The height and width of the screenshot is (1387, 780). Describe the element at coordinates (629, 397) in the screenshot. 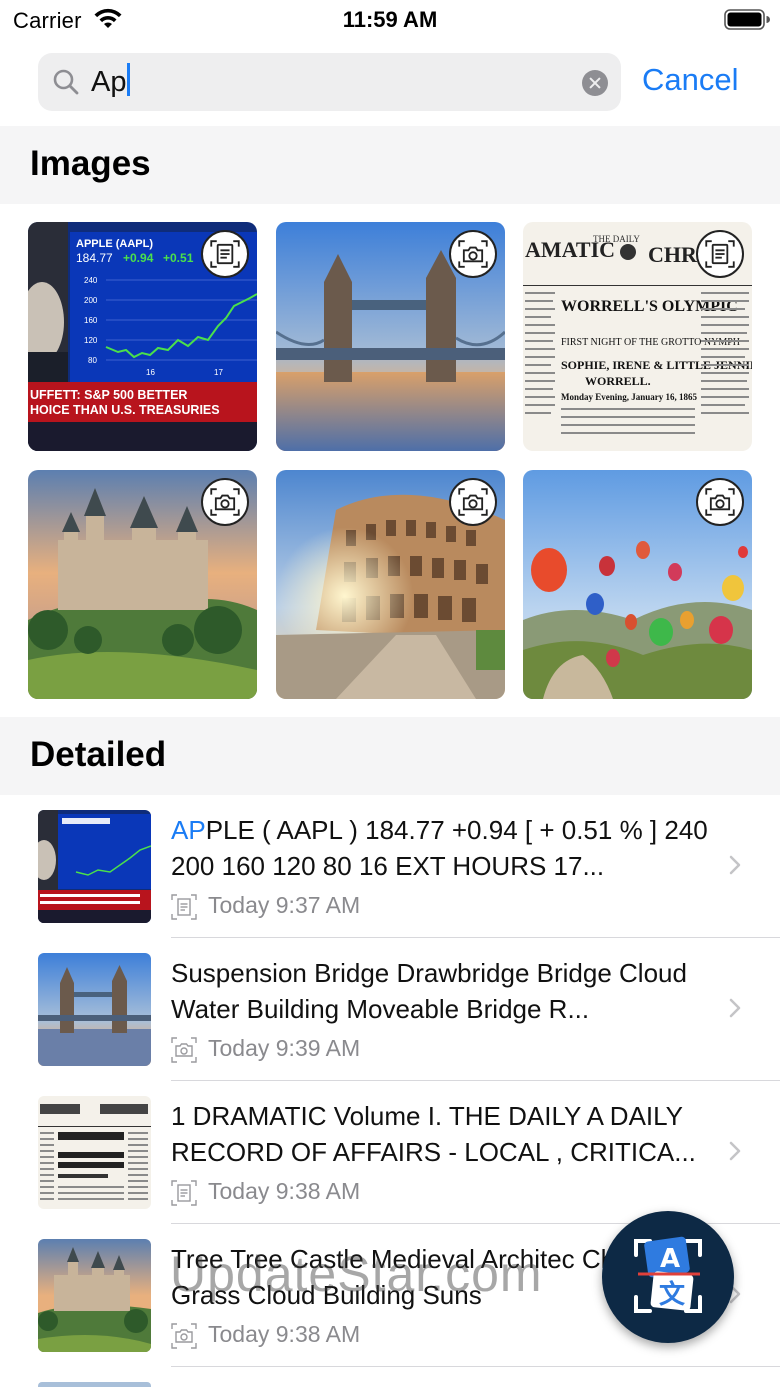

I see `paper-head-5: Monday Evening, January 16, 1865` at that location.